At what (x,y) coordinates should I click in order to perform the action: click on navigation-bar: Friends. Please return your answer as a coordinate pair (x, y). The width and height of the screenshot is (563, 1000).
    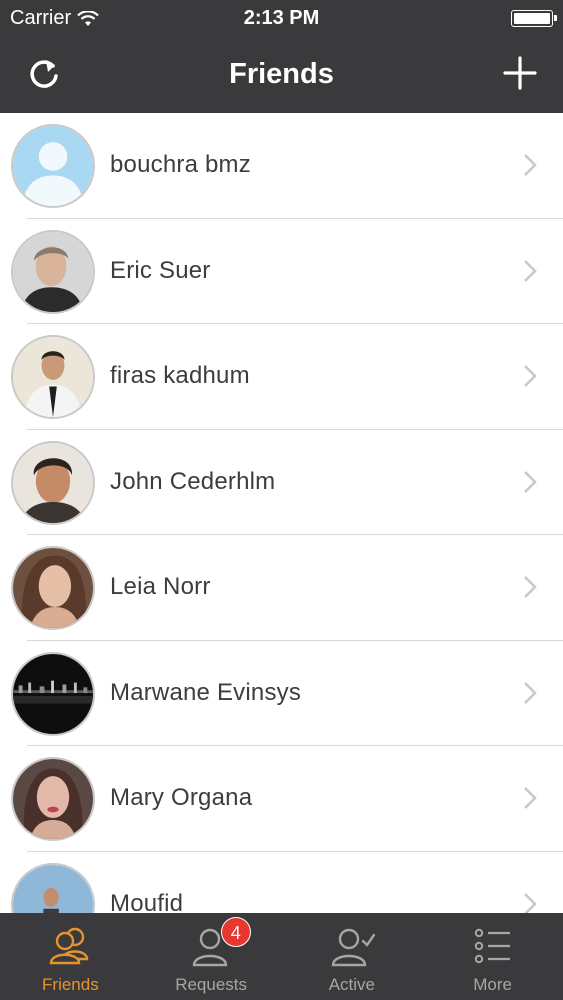
    Looking at the image, I should click on (281, 74).